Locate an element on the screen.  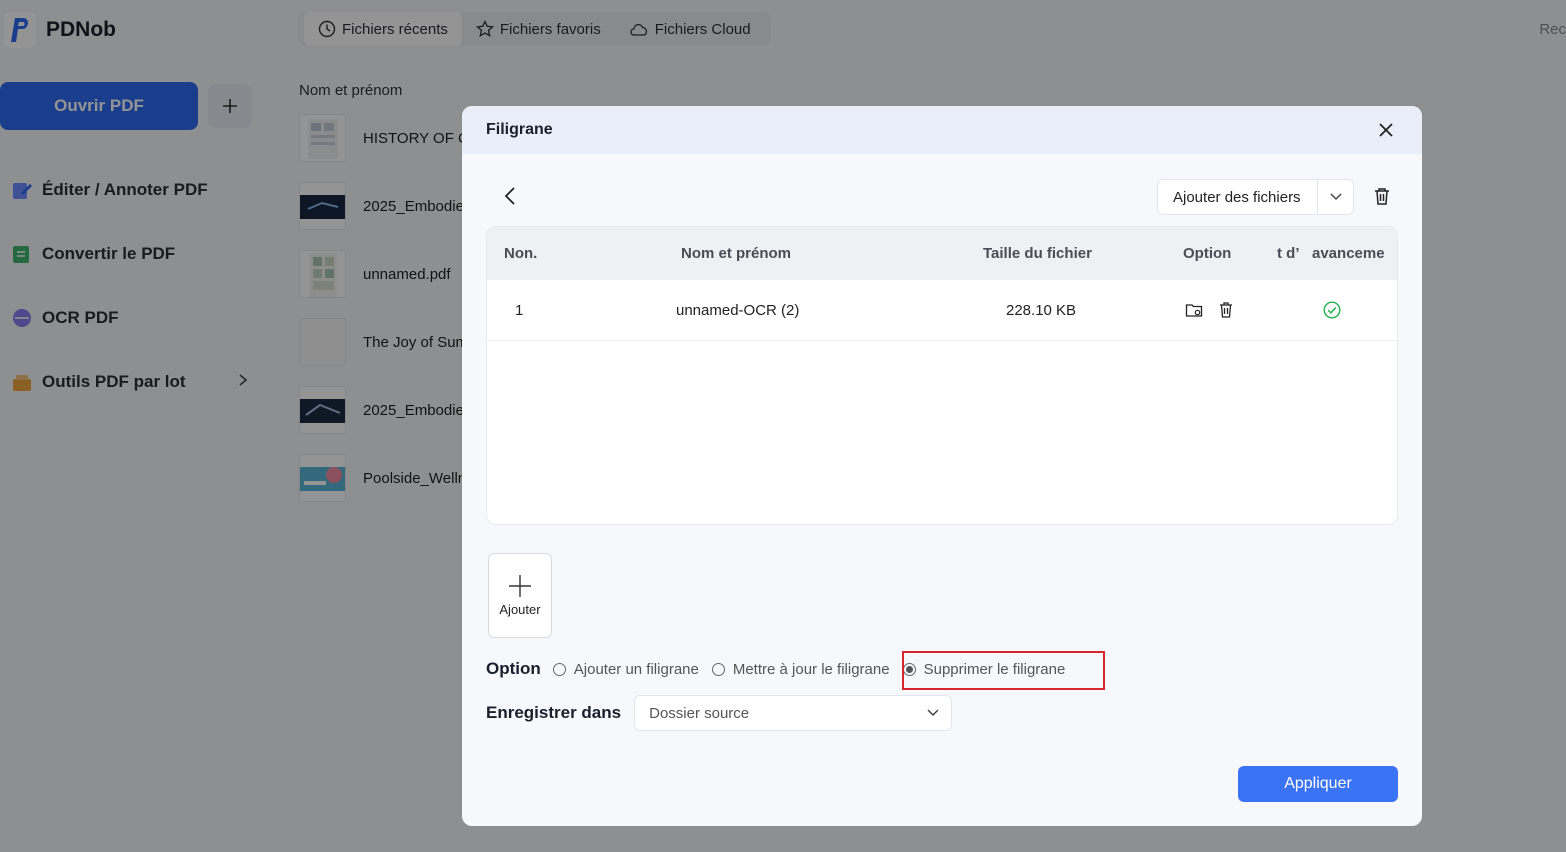
column-header-size: Taille du fichier is located at coordinates (1037, 253).